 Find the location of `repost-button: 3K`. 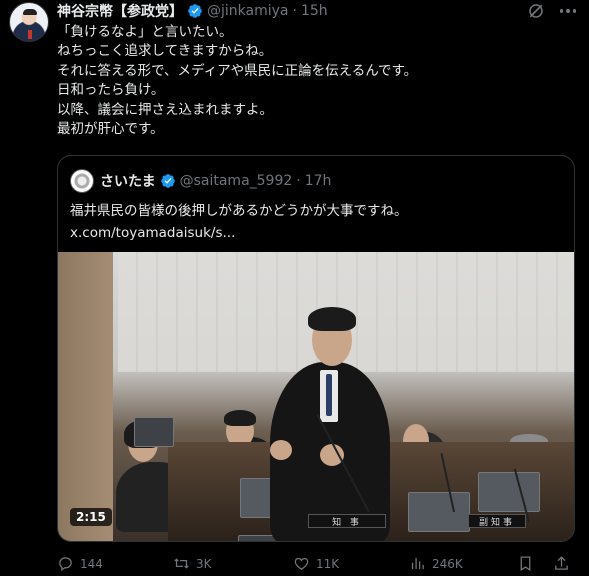

repost-button: 3K is located at coordinates (192, 563).